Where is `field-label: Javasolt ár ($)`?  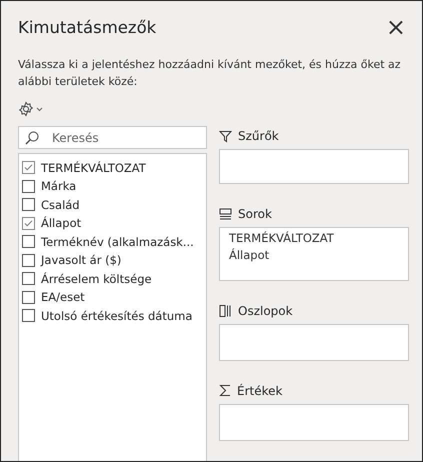 field-label: Javasolt ár ($) is located at coordinates (81, 260).